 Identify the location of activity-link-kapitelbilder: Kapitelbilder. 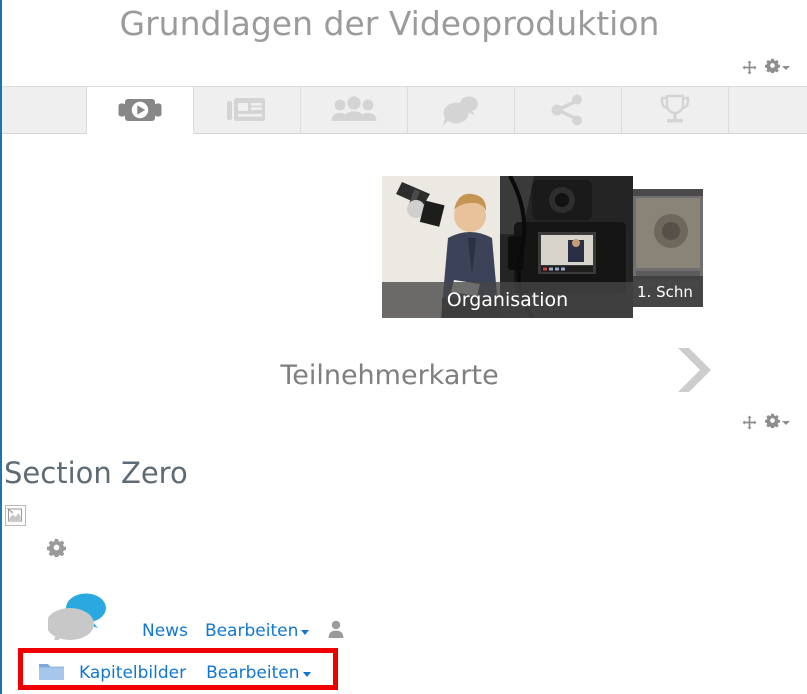
(132, 673).